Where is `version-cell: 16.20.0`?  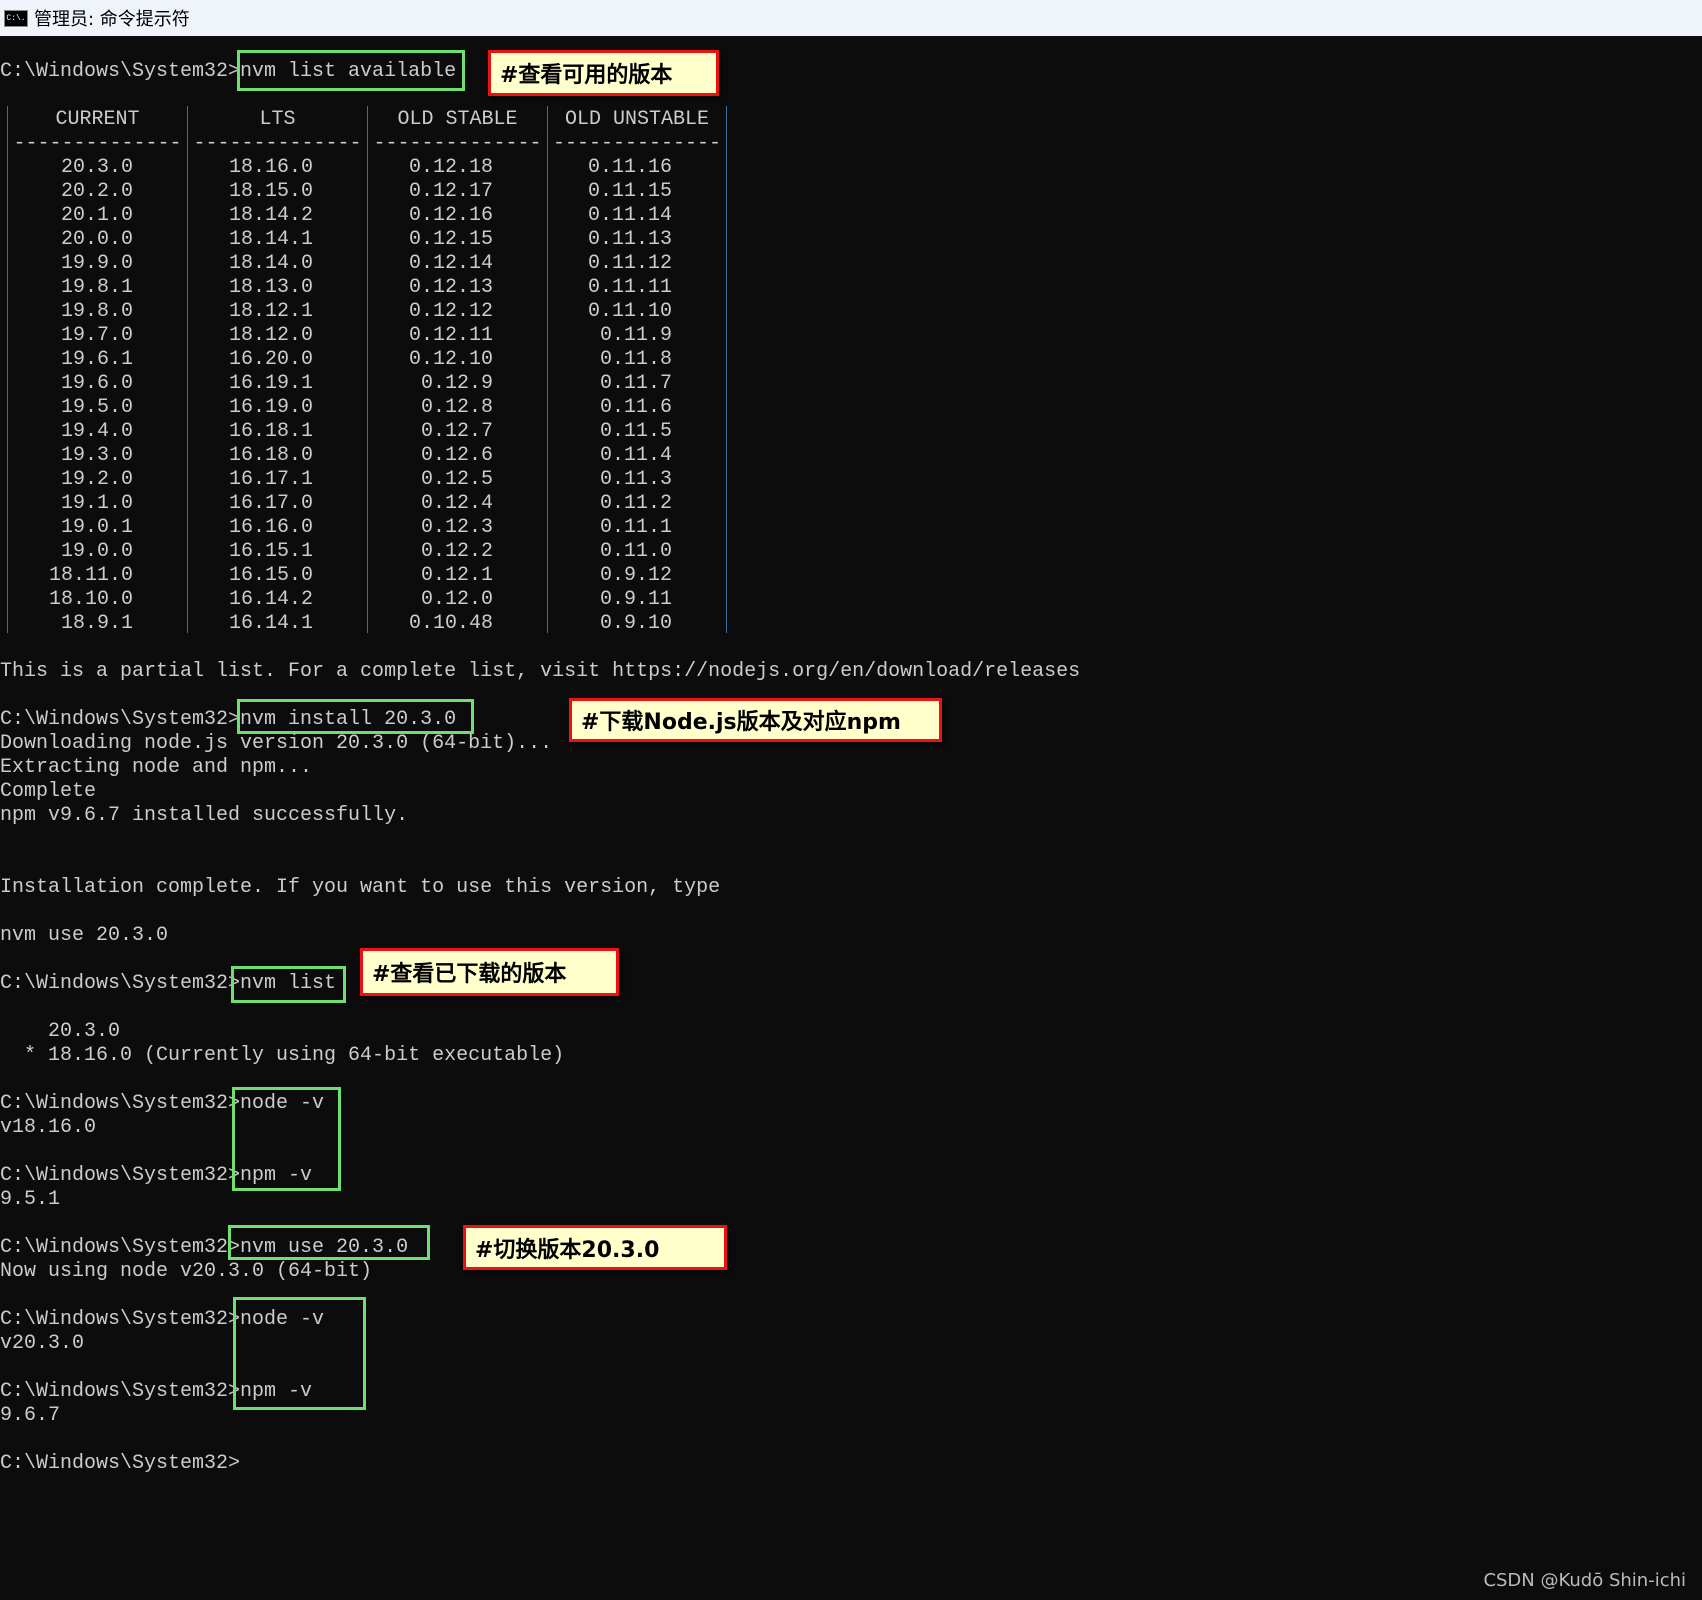
version-cell: 16.20.0 is located at coordinates (270, 359).